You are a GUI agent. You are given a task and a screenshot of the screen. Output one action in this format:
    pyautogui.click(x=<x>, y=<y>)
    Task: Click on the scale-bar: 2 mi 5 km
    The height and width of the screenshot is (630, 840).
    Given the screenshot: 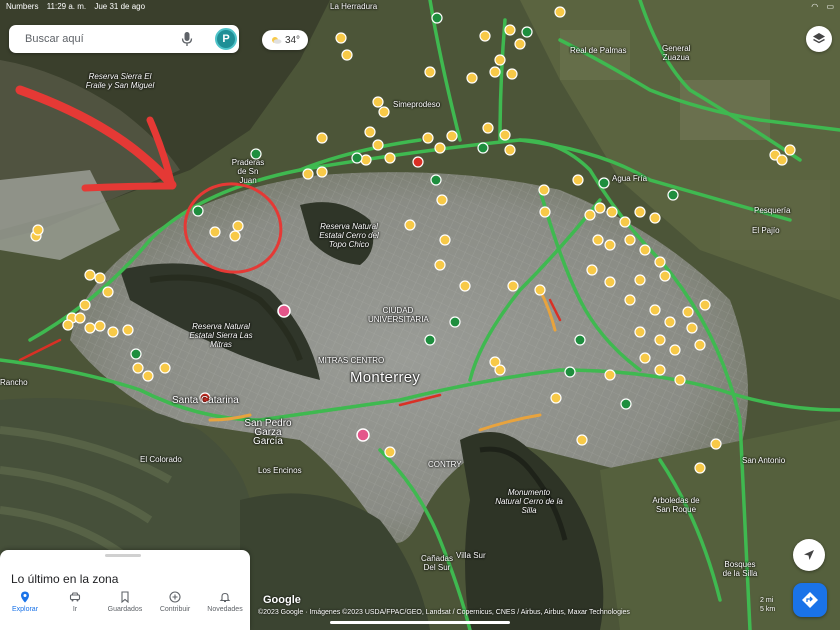 What is the action you would take?
    pyautogui.click(x=767, y=605)
    